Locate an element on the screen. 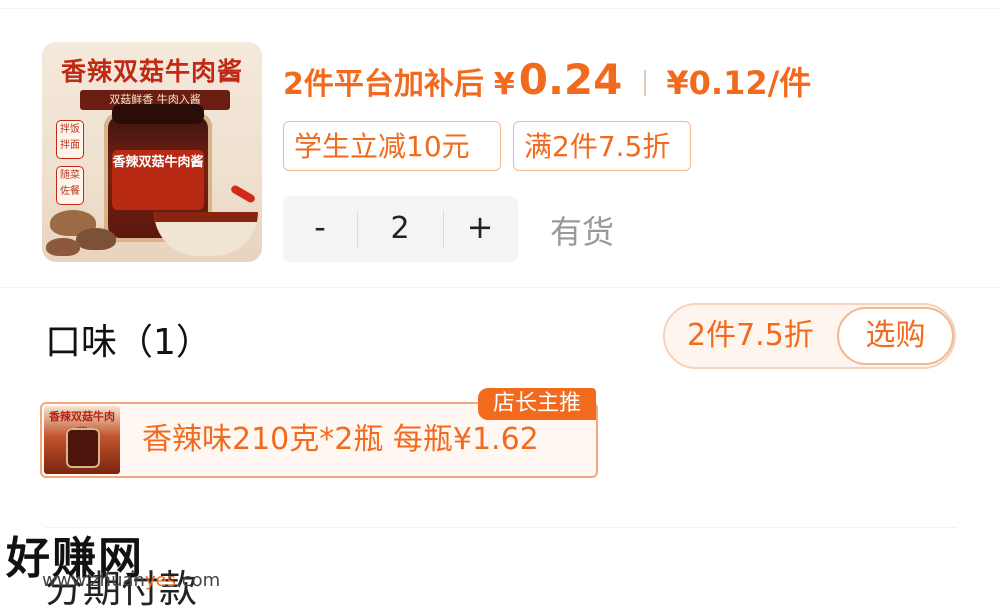 The image size is (1000, 613). choose-button: 选购 is located at coordinates (895, 336).